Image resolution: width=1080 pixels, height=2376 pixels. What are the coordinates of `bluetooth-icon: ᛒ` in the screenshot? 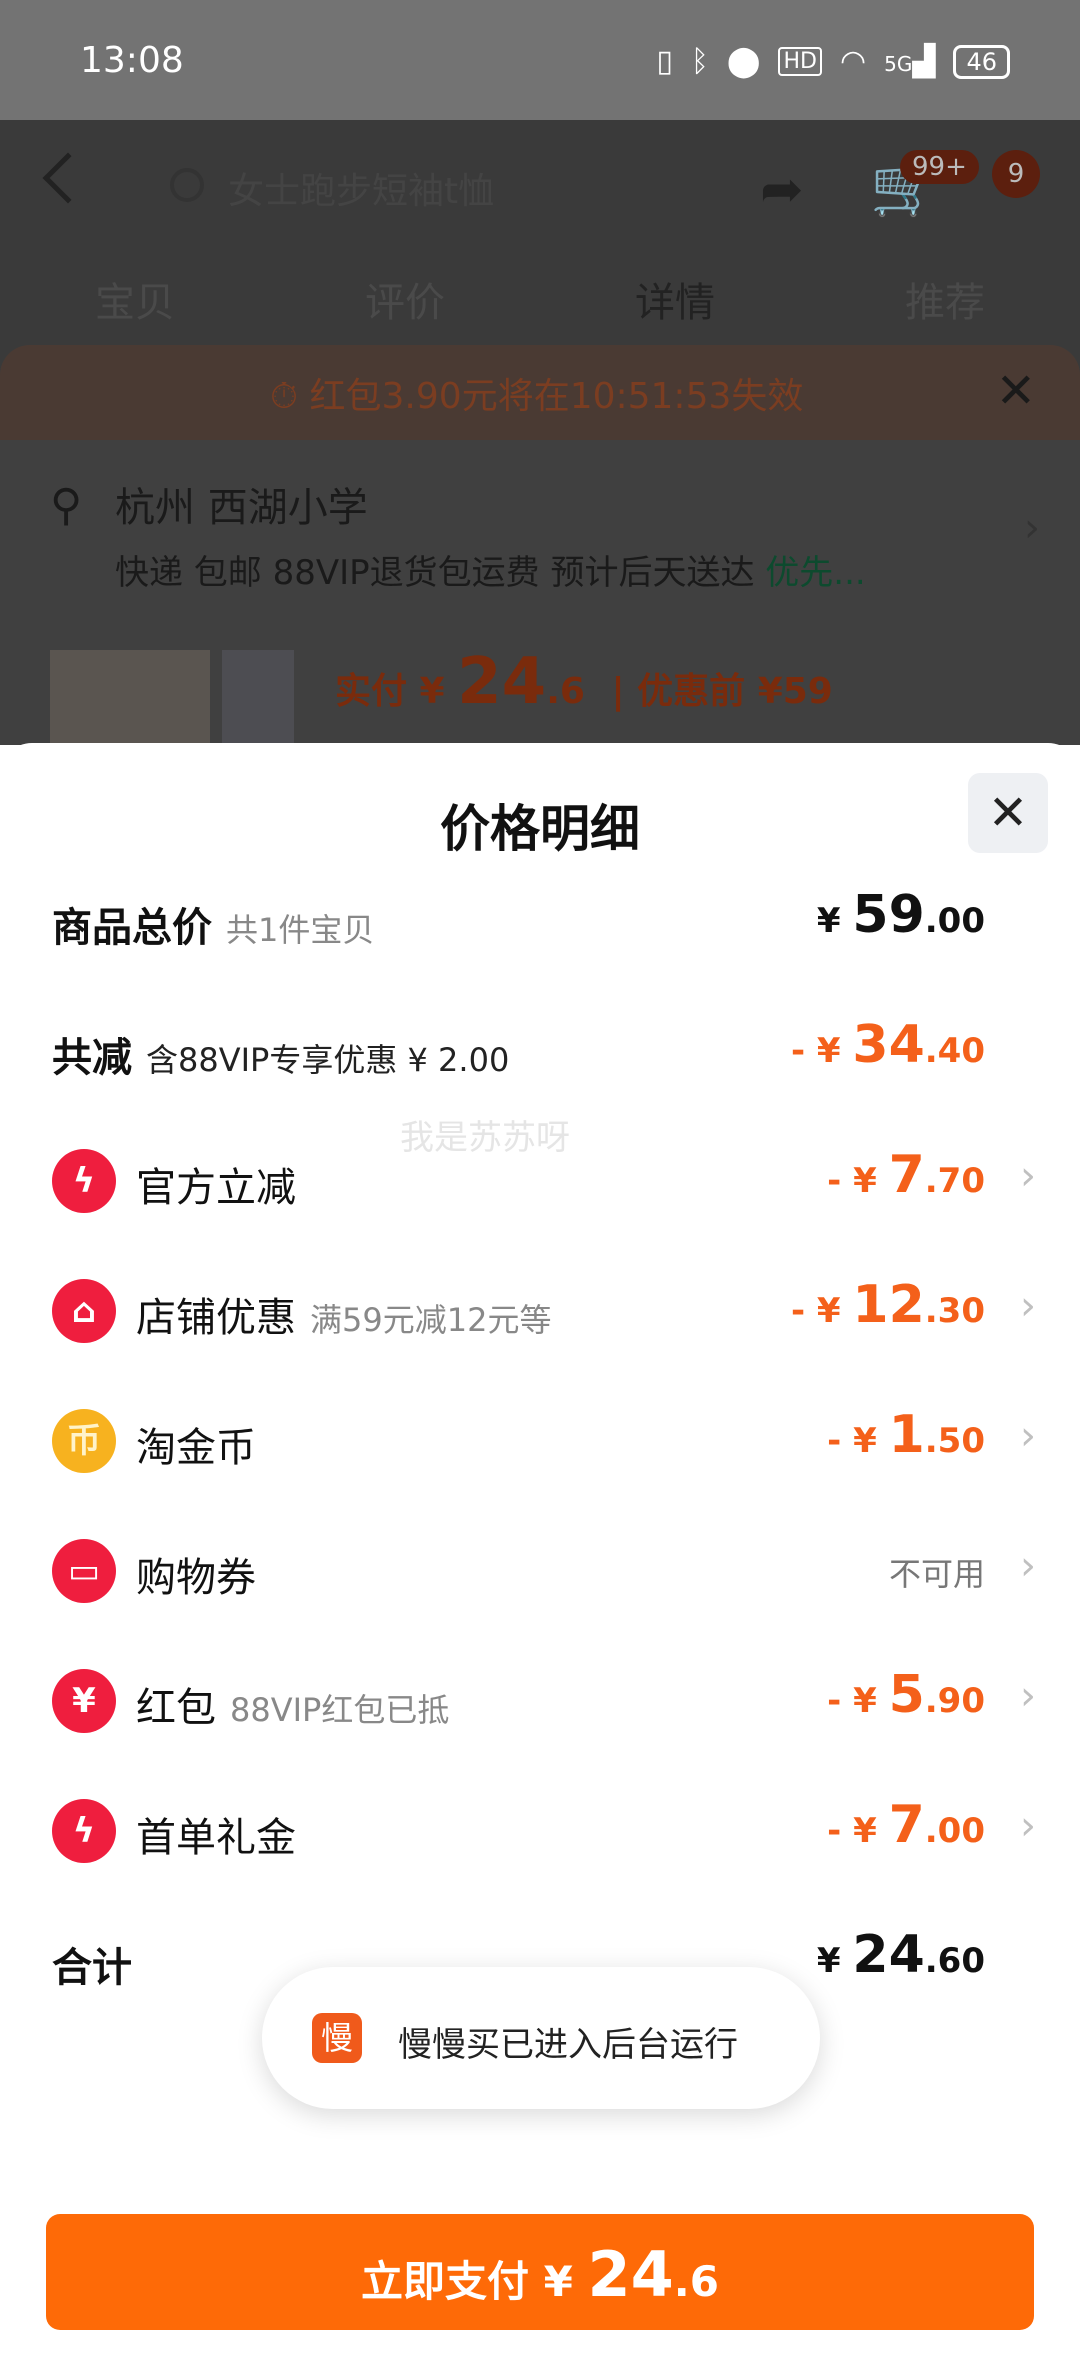 It's located at (699, 61).